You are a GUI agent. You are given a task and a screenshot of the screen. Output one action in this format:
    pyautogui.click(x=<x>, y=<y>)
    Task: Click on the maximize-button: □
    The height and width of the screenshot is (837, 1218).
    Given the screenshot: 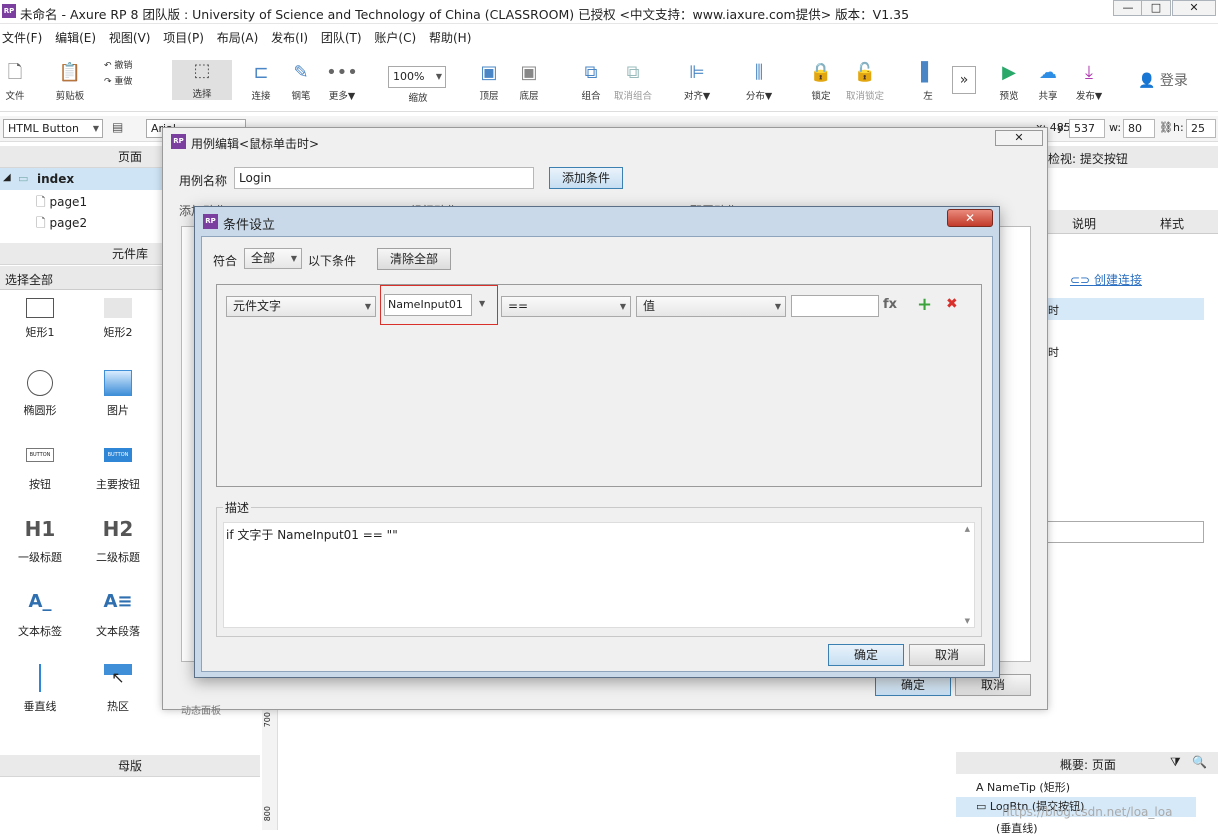 What is the action you would take?
    pyautogui.click(x=1156, y=8)
    